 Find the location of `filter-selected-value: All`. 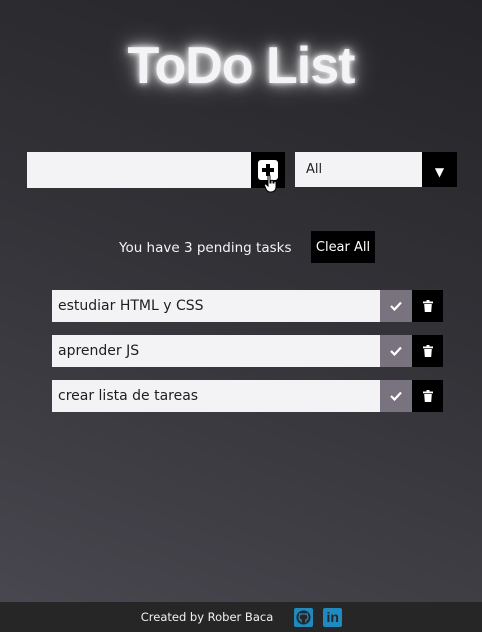

filter-selected-value: All is located at coordinates (314, 169).